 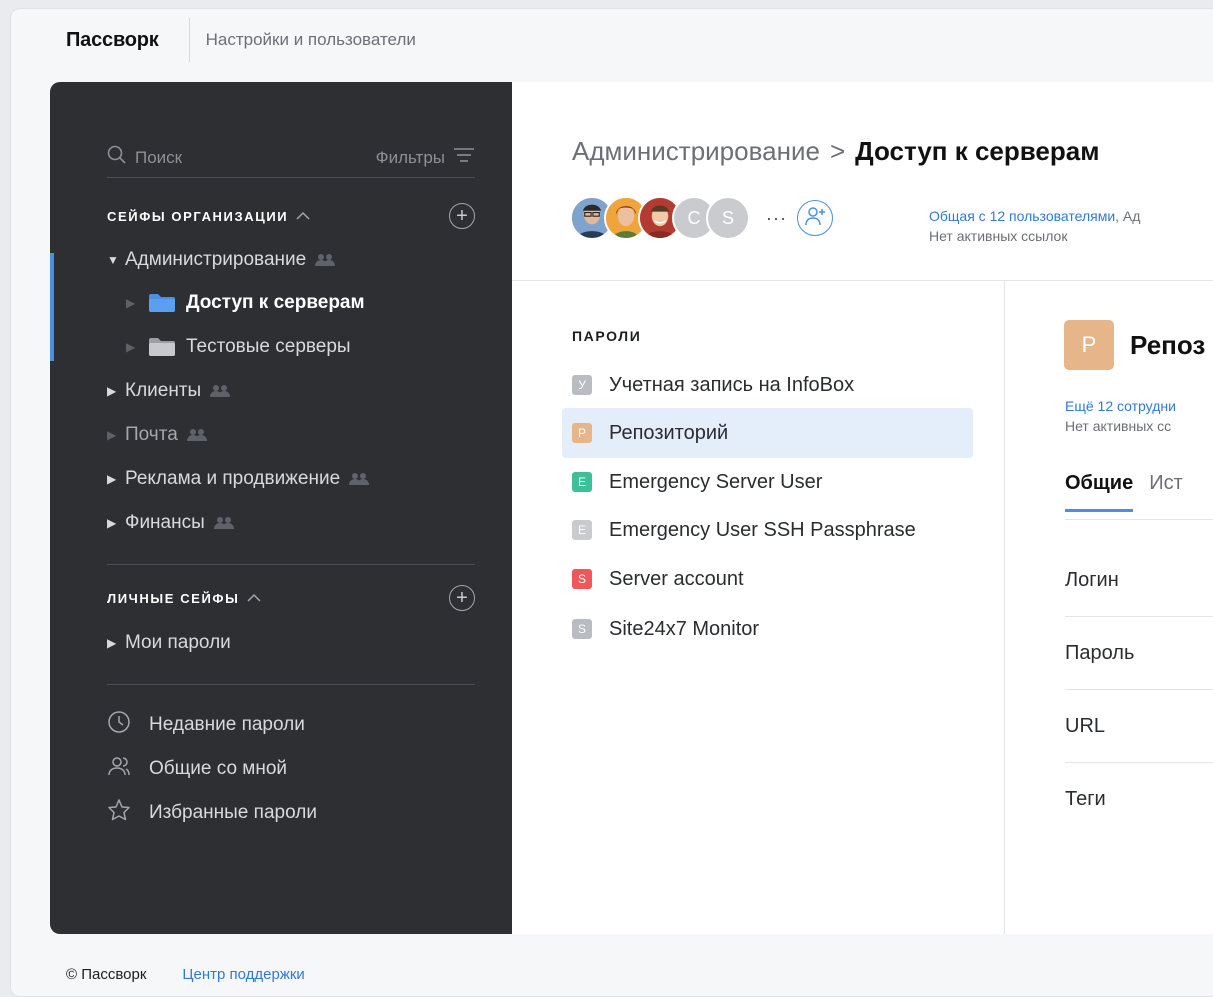 What do you see at coordinates (684, 628) in the screenshot?
I see `password-label: Site24x7 Monitor` at bounding box center [684, 628].